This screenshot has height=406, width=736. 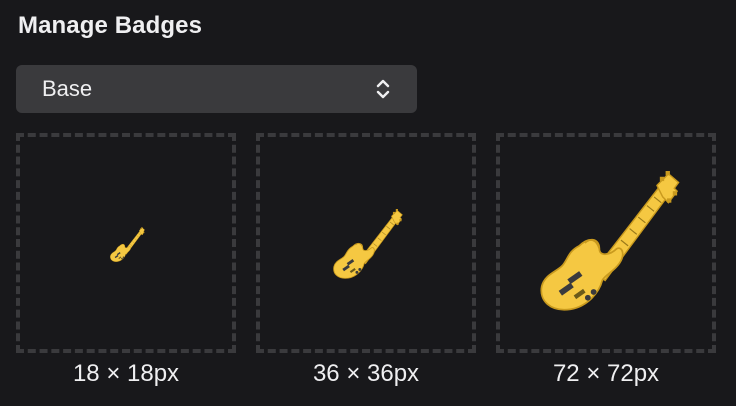 I want to click on page-title: Manage Badges, so click(x=110, y=25).